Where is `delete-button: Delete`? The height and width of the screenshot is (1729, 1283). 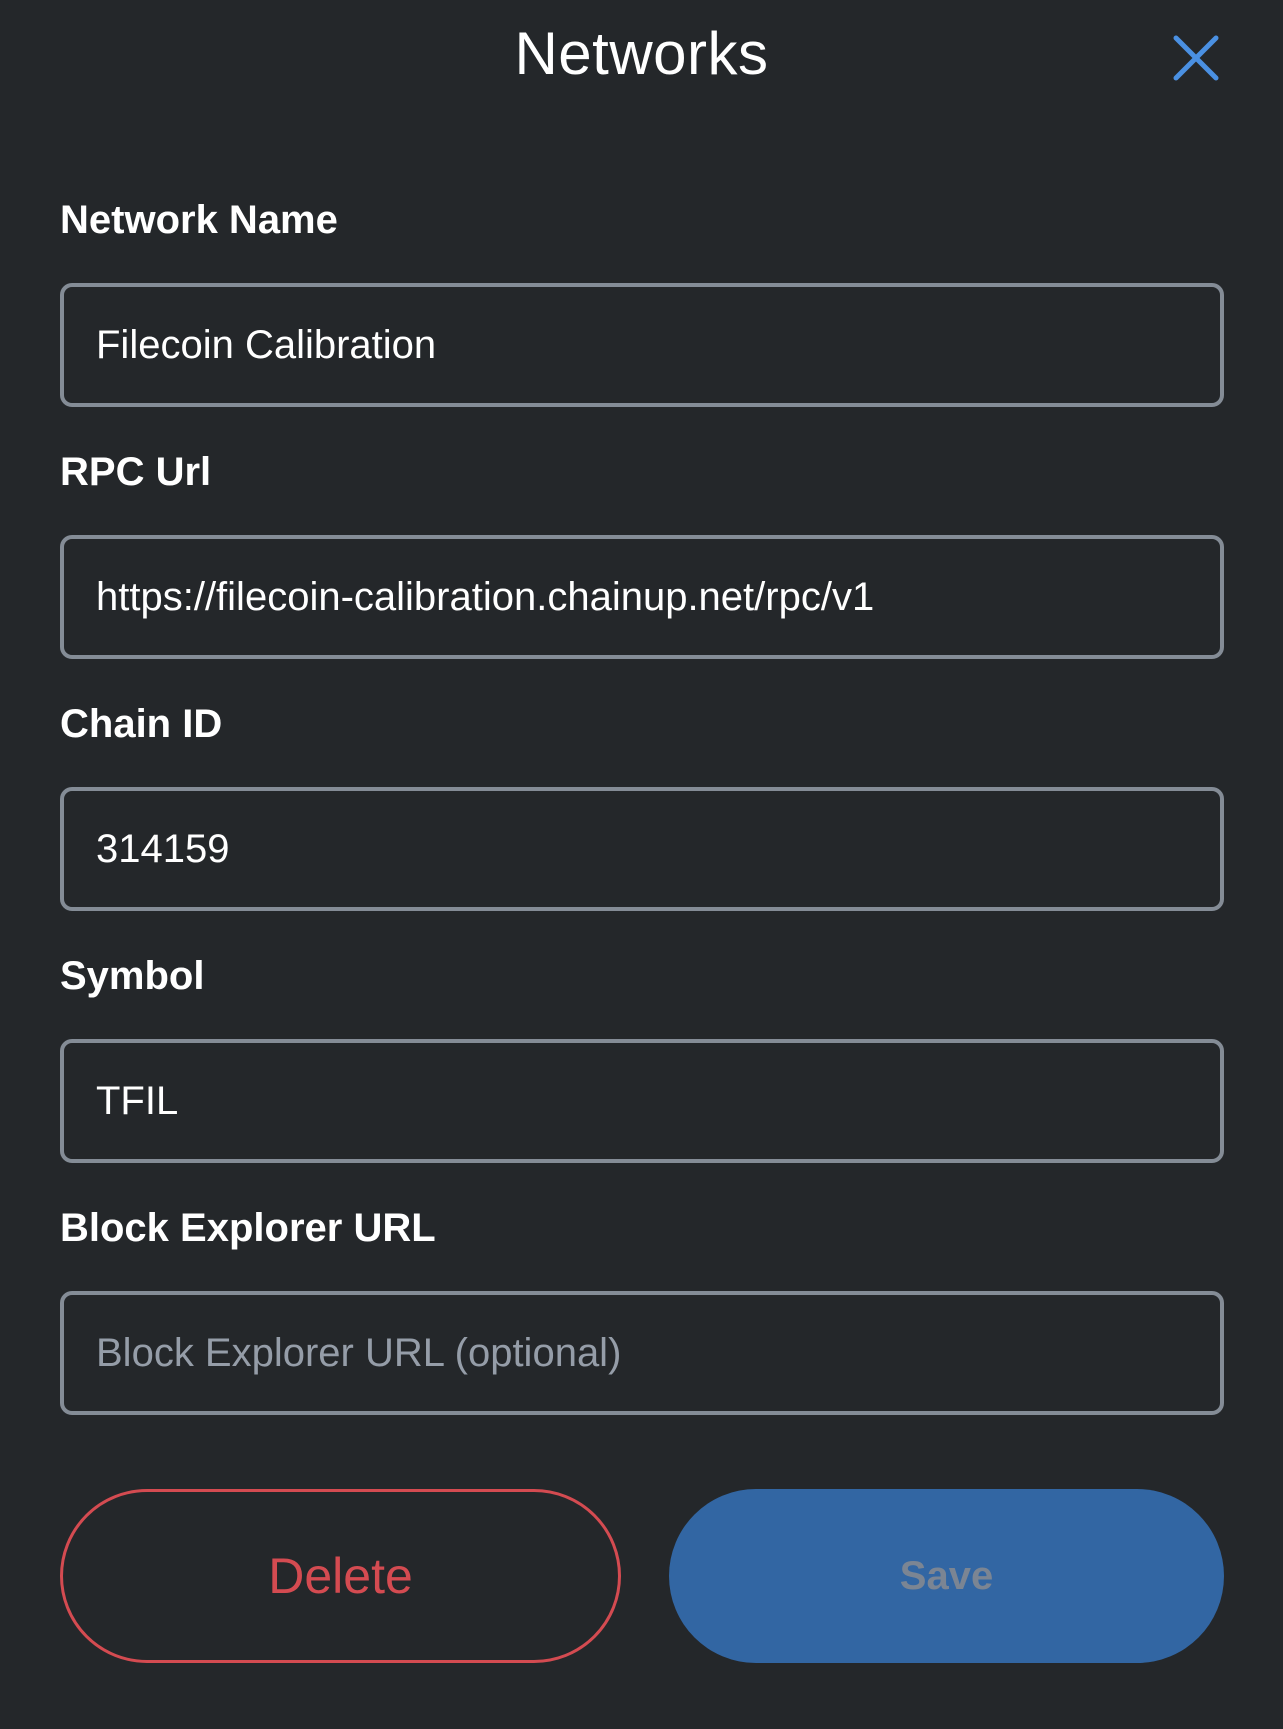 delete-button: Delete is located at coordinates (340, 1576).